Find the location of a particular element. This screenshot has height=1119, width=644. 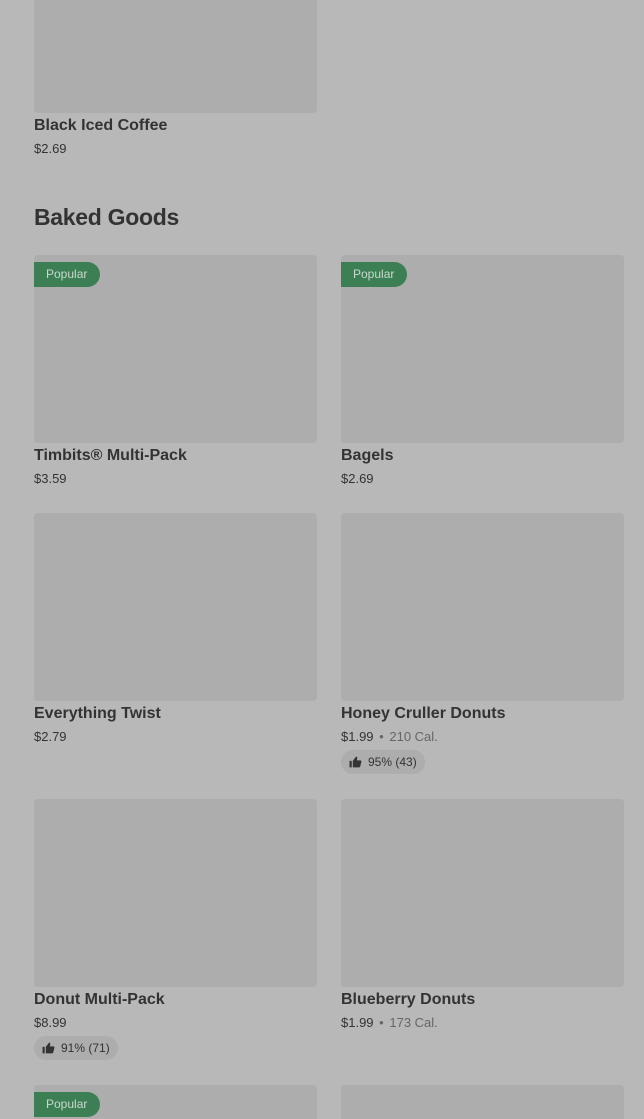

item-price-calories: $1.99 • 210 Cal. is located at coordinates (389, 736).